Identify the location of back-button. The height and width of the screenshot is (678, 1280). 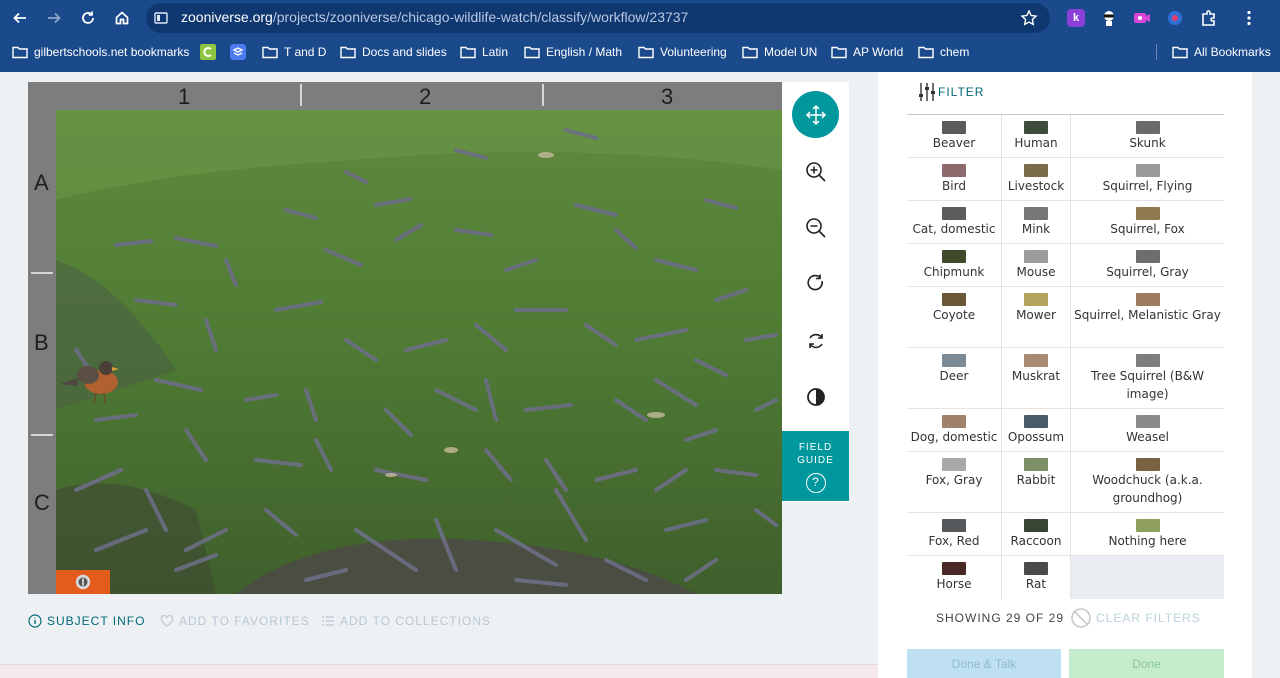
(20, 18).